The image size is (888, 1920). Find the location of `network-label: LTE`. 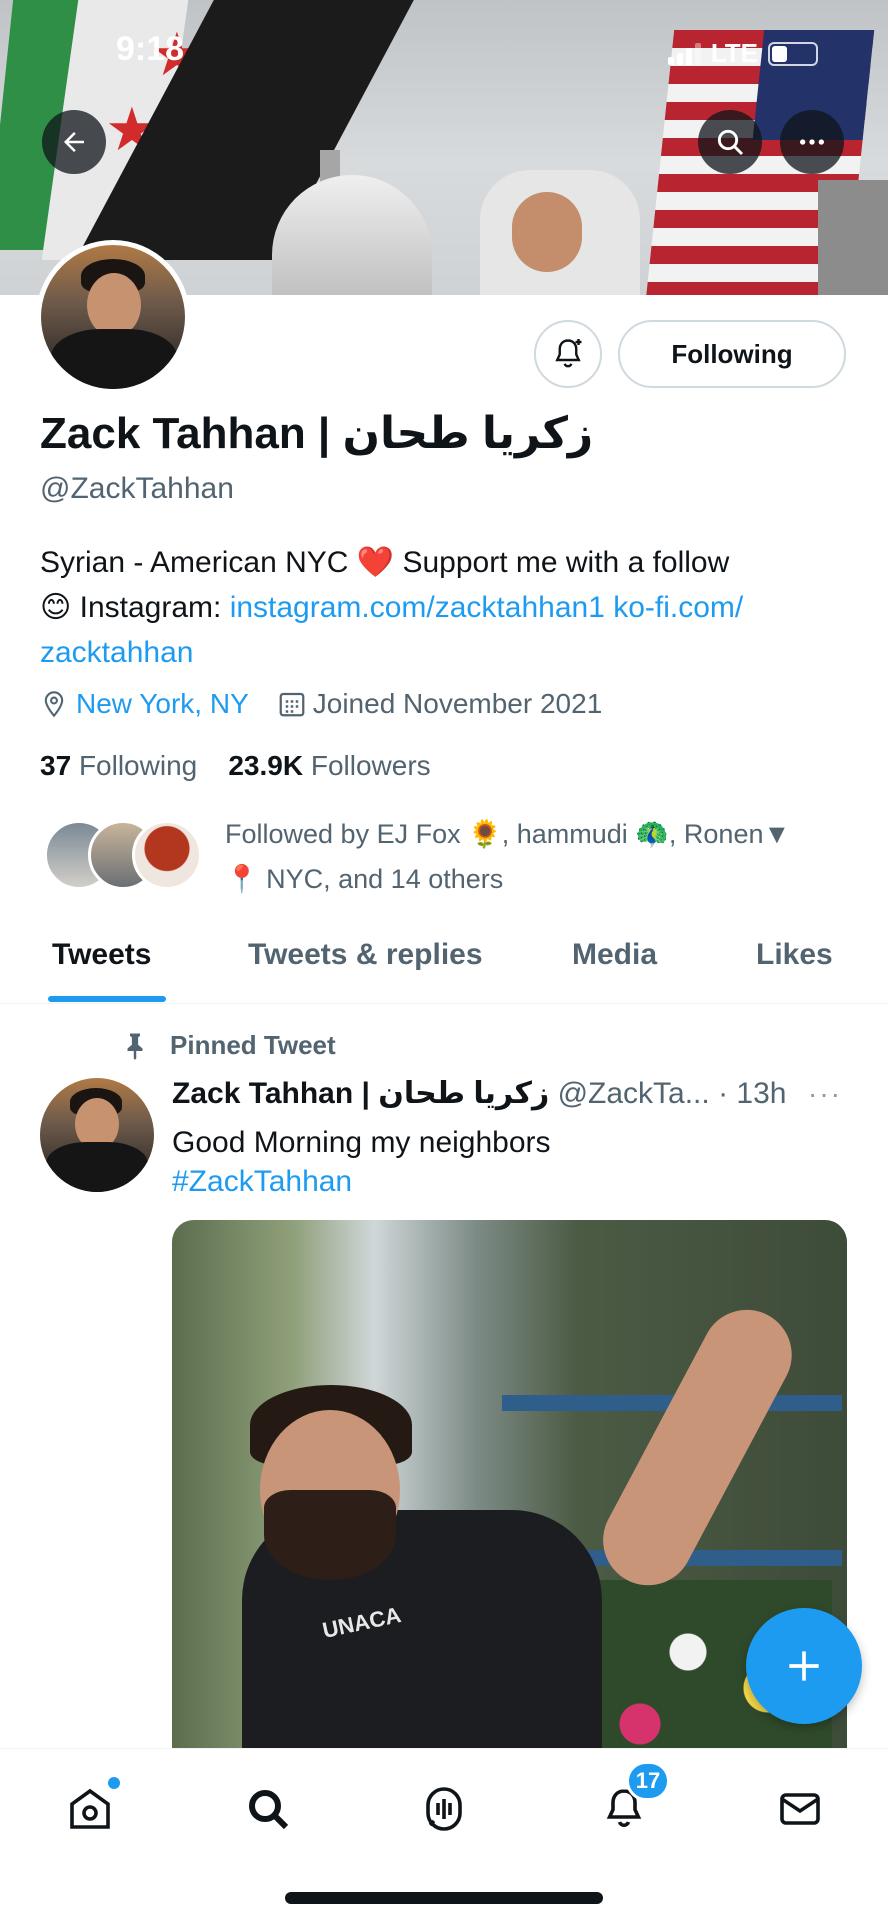

network-label: LTE is located at coordinates (734, 53).